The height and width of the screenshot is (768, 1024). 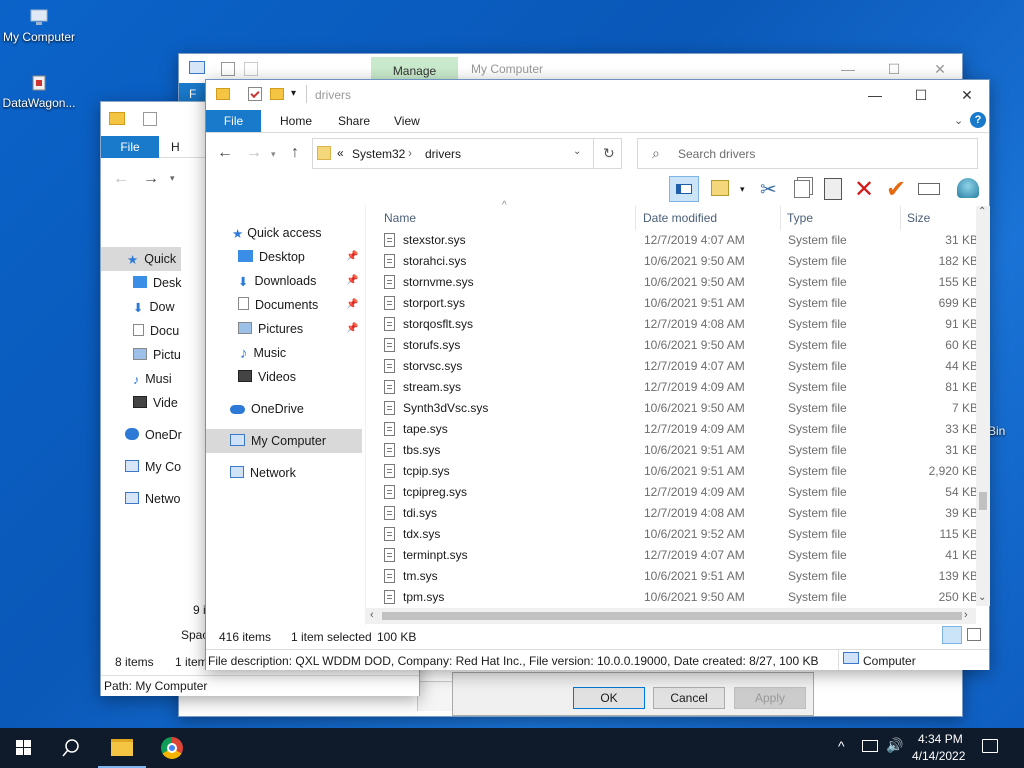 What do you see at coordinates (678, 513) in the screenshot?
I see `table-row: tdi.sys 12/7/2019 4:08 AM System file 39 KB` at bounding box center [678, 513].